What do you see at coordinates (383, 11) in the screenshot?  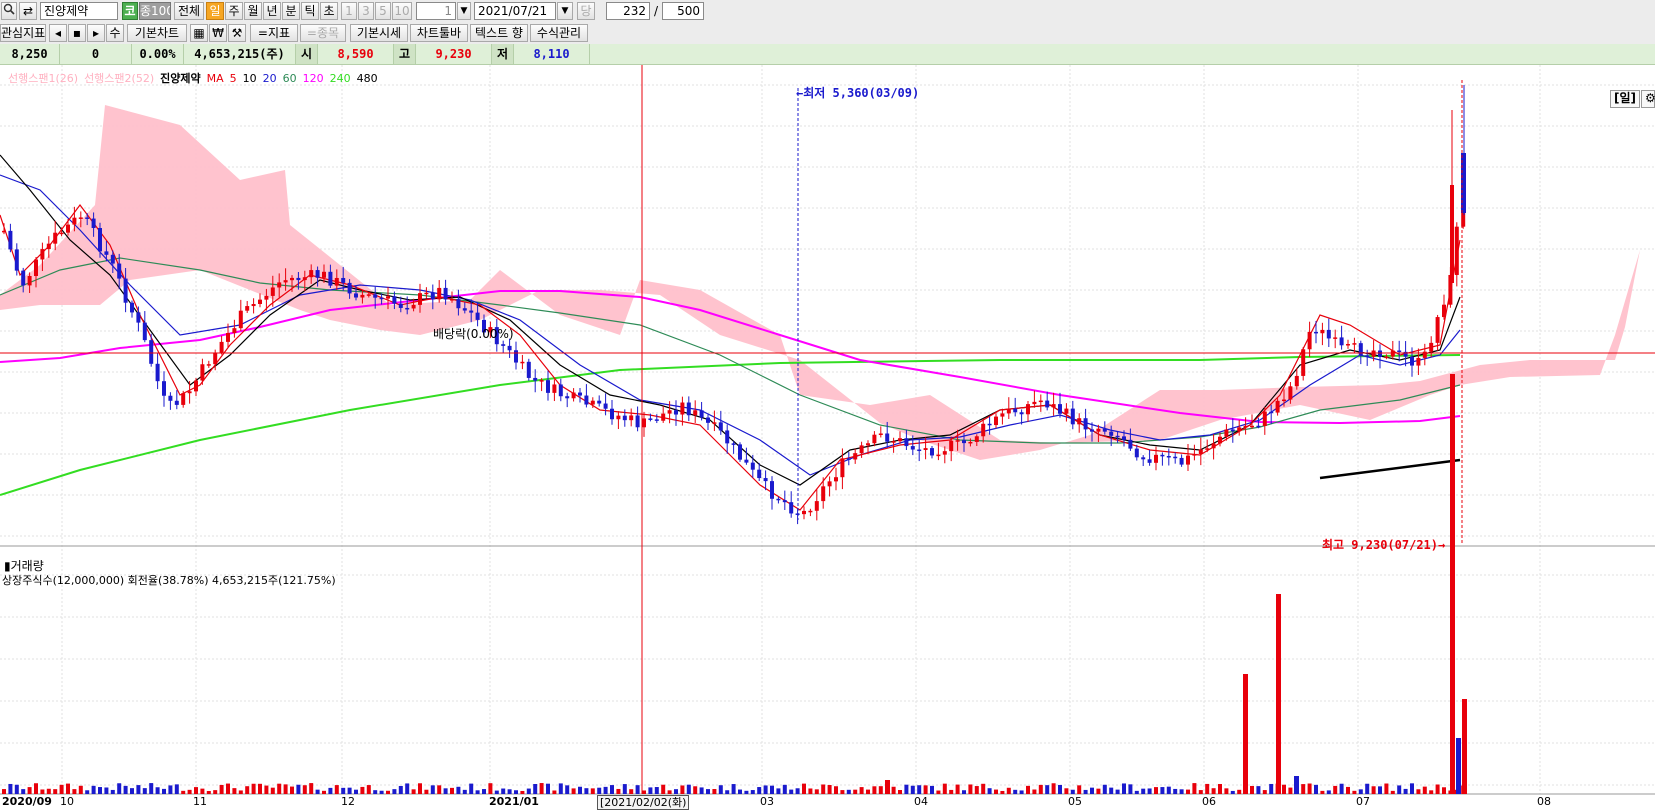 I see `interval-5: 5` at bounding box center [383, 11].